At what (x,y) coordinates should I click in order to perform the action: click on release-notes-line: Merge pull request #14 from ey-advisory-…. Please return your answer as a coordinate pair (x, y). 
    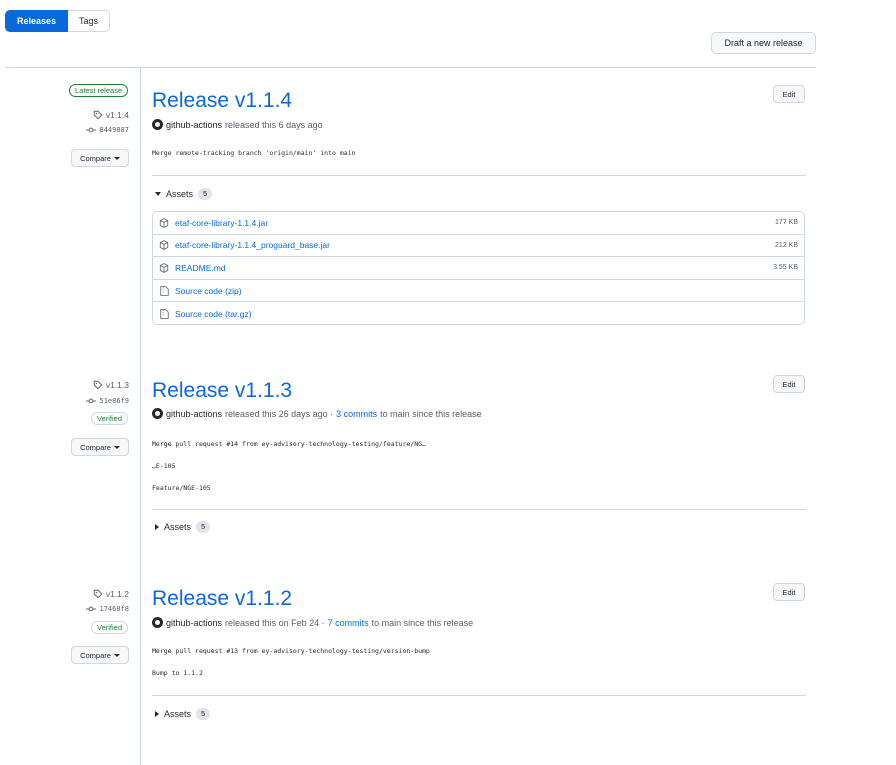
    Looking at the image, I should click on (289, 444).